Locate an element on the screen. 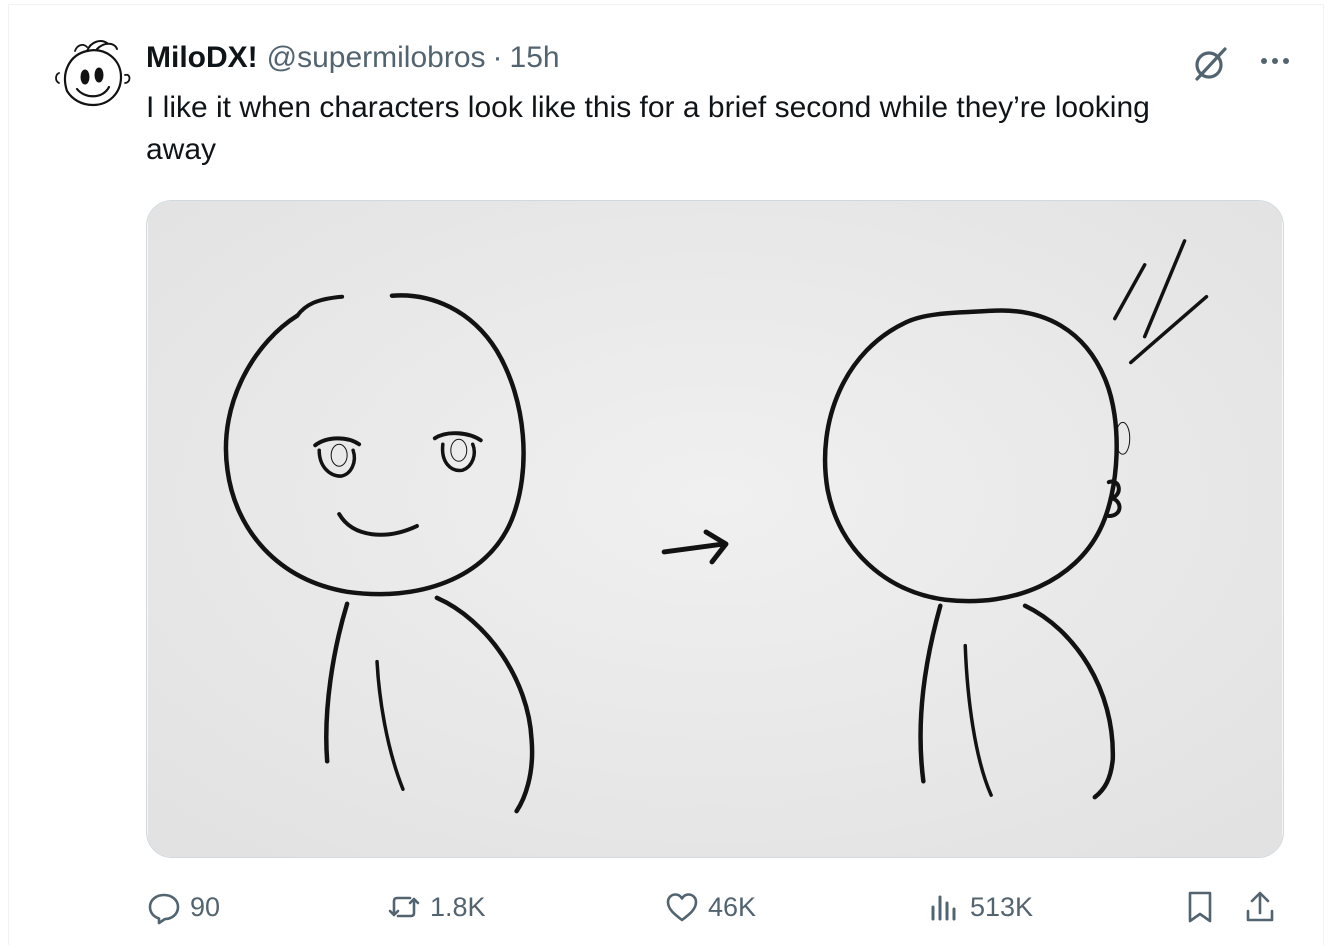 This screenshot has width=1328, height=948. post-header: MiloDX! @supermilobros · 15h is located at coordinates (353, 58).